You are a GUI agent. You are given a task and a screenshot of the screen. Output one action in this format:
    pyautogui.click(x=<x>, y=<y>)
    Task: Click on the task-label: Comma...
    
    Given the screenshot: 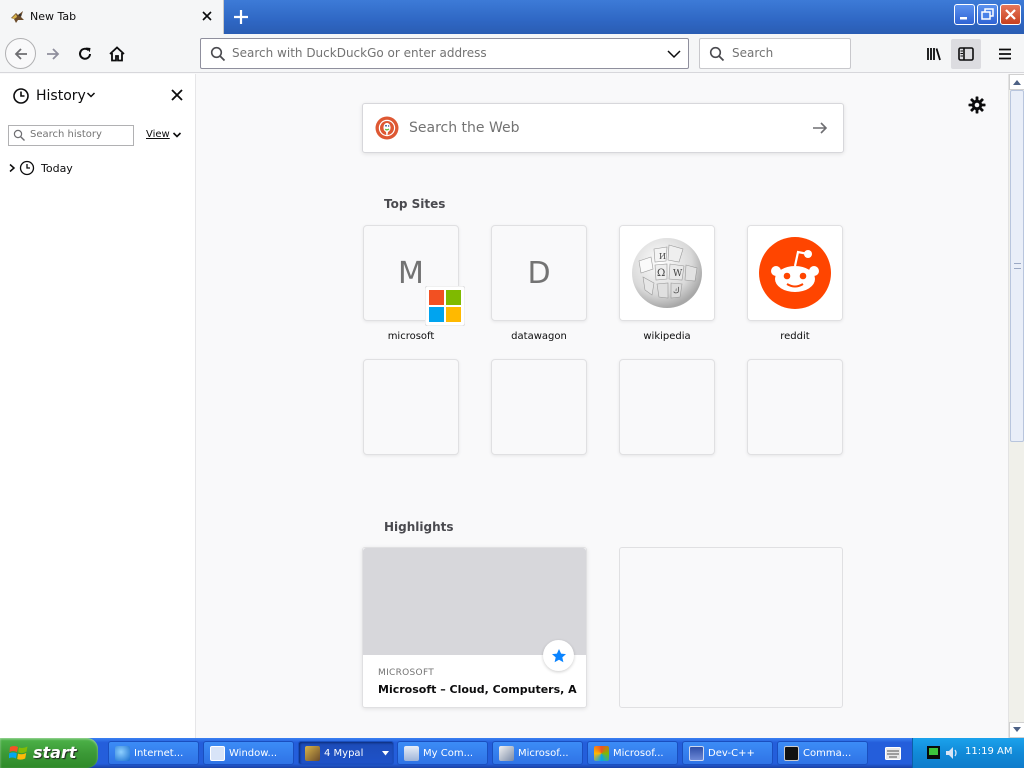 What is the action you would take?
    pyautogui.click(x=827, y=753)
    